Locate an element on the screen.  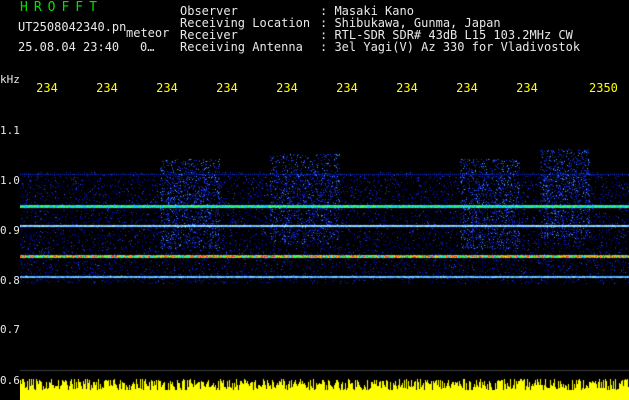
freq-tick: 1.0 is located at coordinates (10, 180).